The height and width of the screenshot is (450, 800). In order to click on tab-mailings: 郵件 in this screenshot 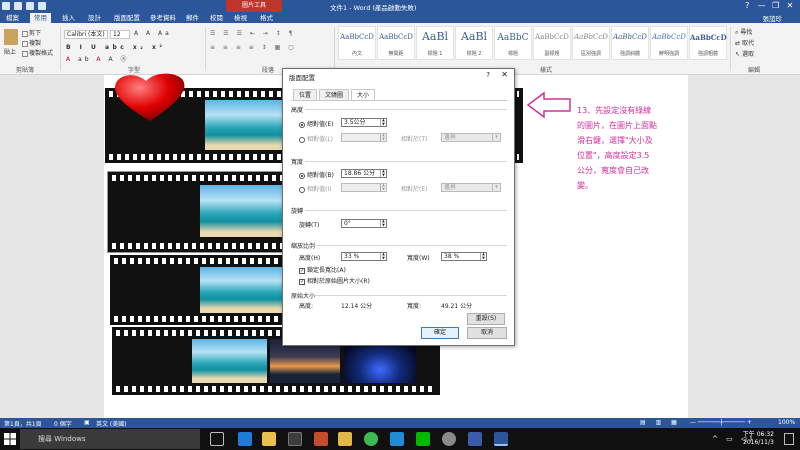, I will do `click(192, 18)`.